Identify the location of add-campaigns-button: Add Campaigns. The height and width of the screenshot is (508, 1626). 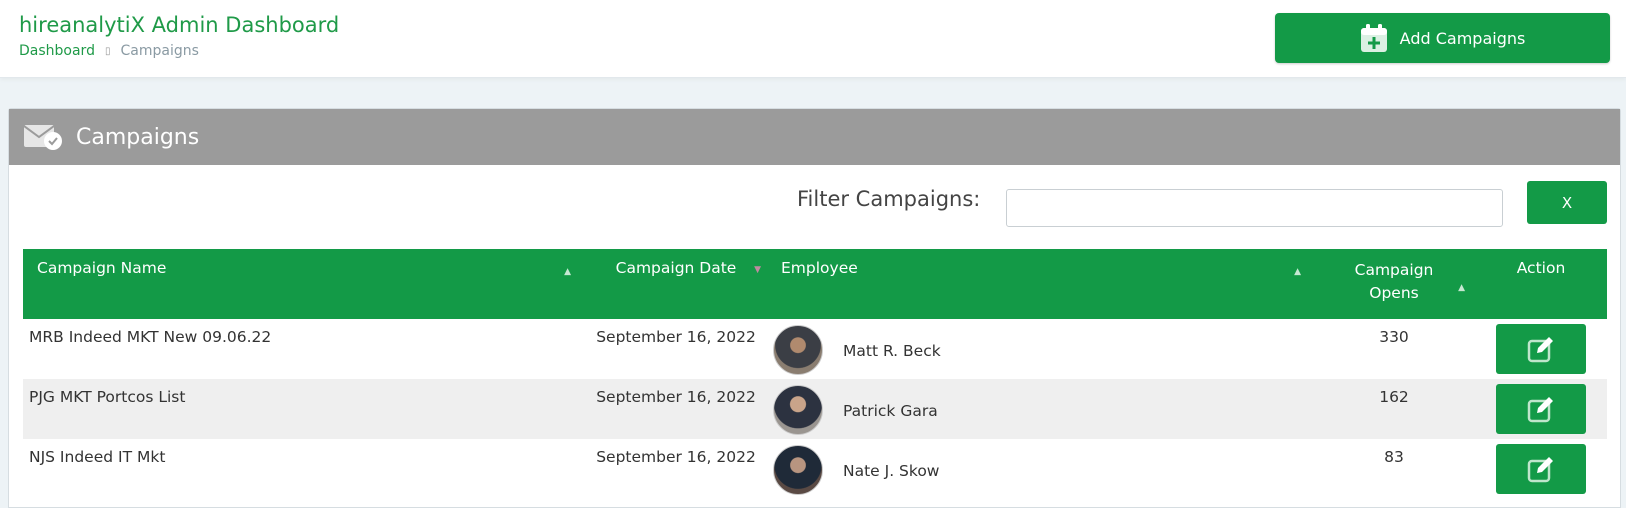
(1442, 38).